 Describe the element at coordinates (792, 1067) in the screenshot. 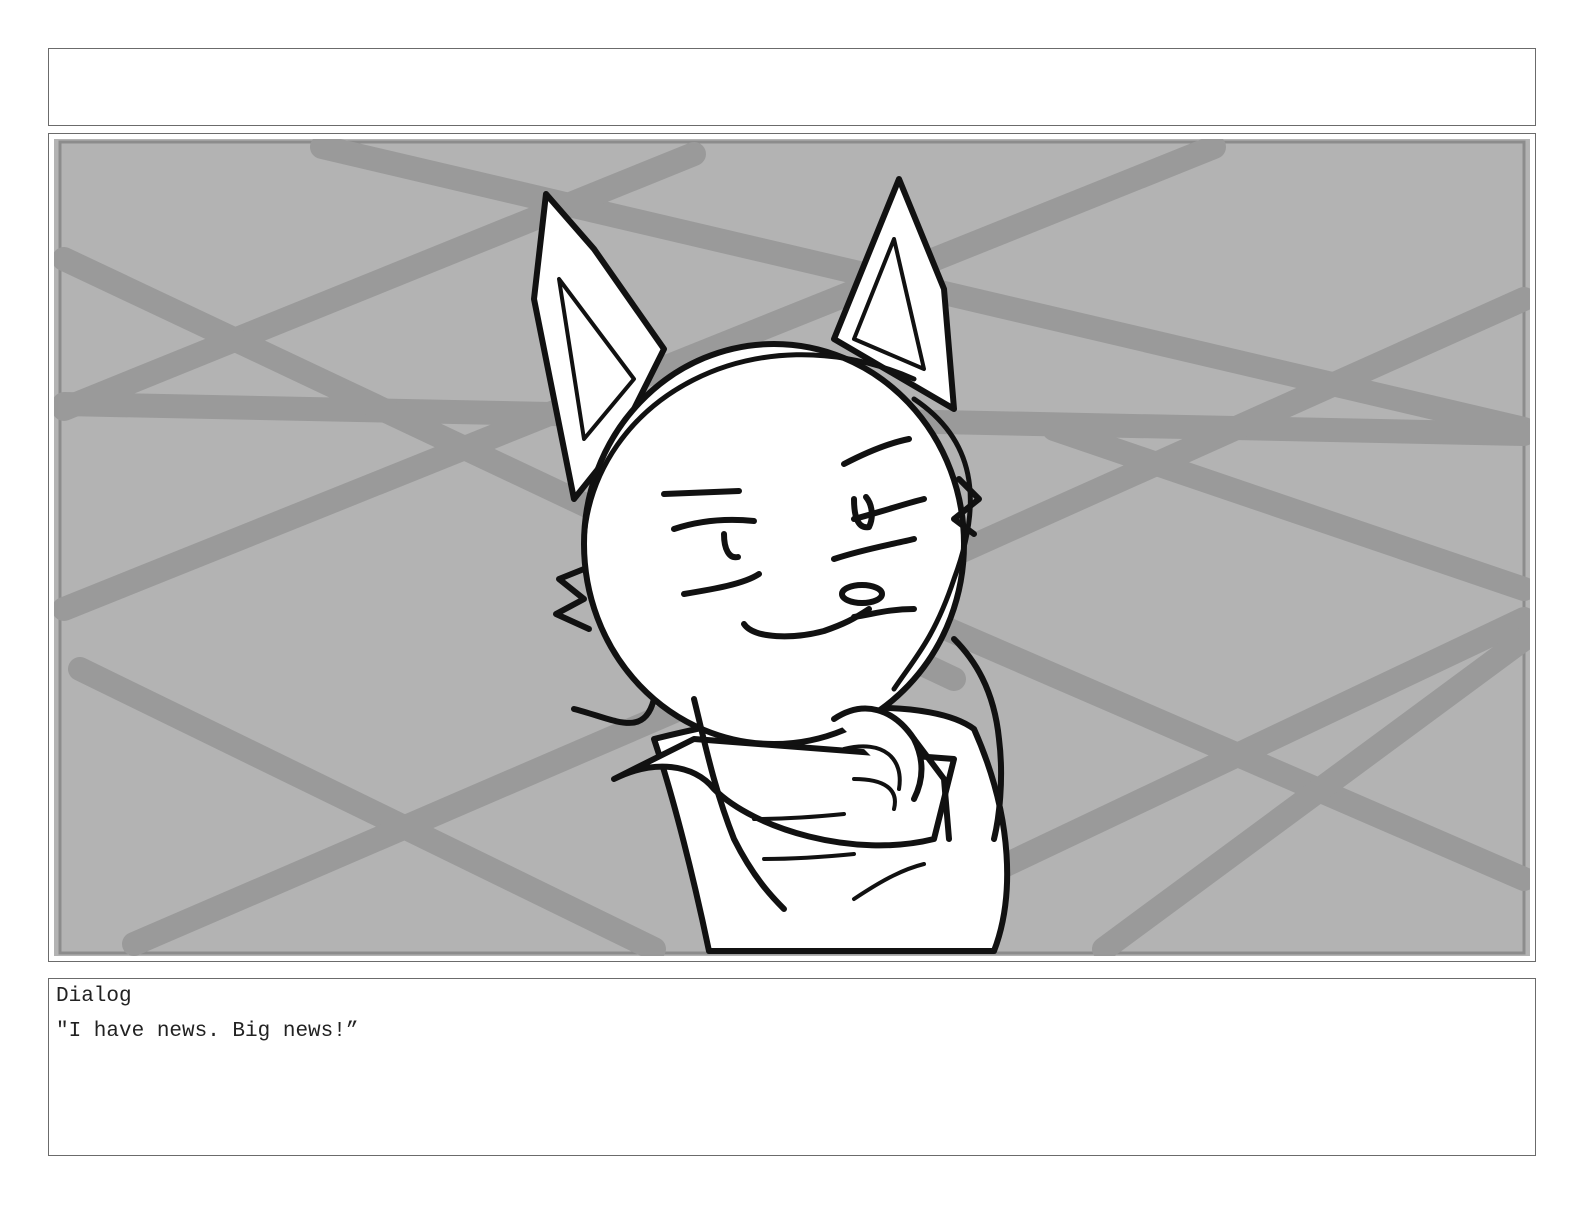

I see `dialog-box: Dialog "I have news. Big news!”` at that location.